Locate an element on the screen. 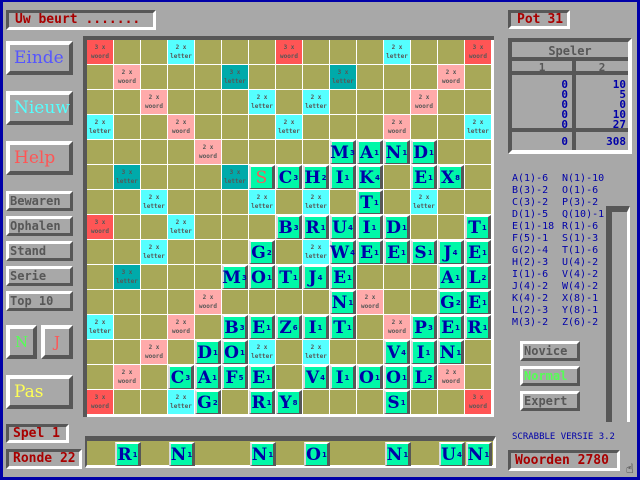 The image size is (640, 480). top10-button: Top 10 is located at coordinates (39, 301).